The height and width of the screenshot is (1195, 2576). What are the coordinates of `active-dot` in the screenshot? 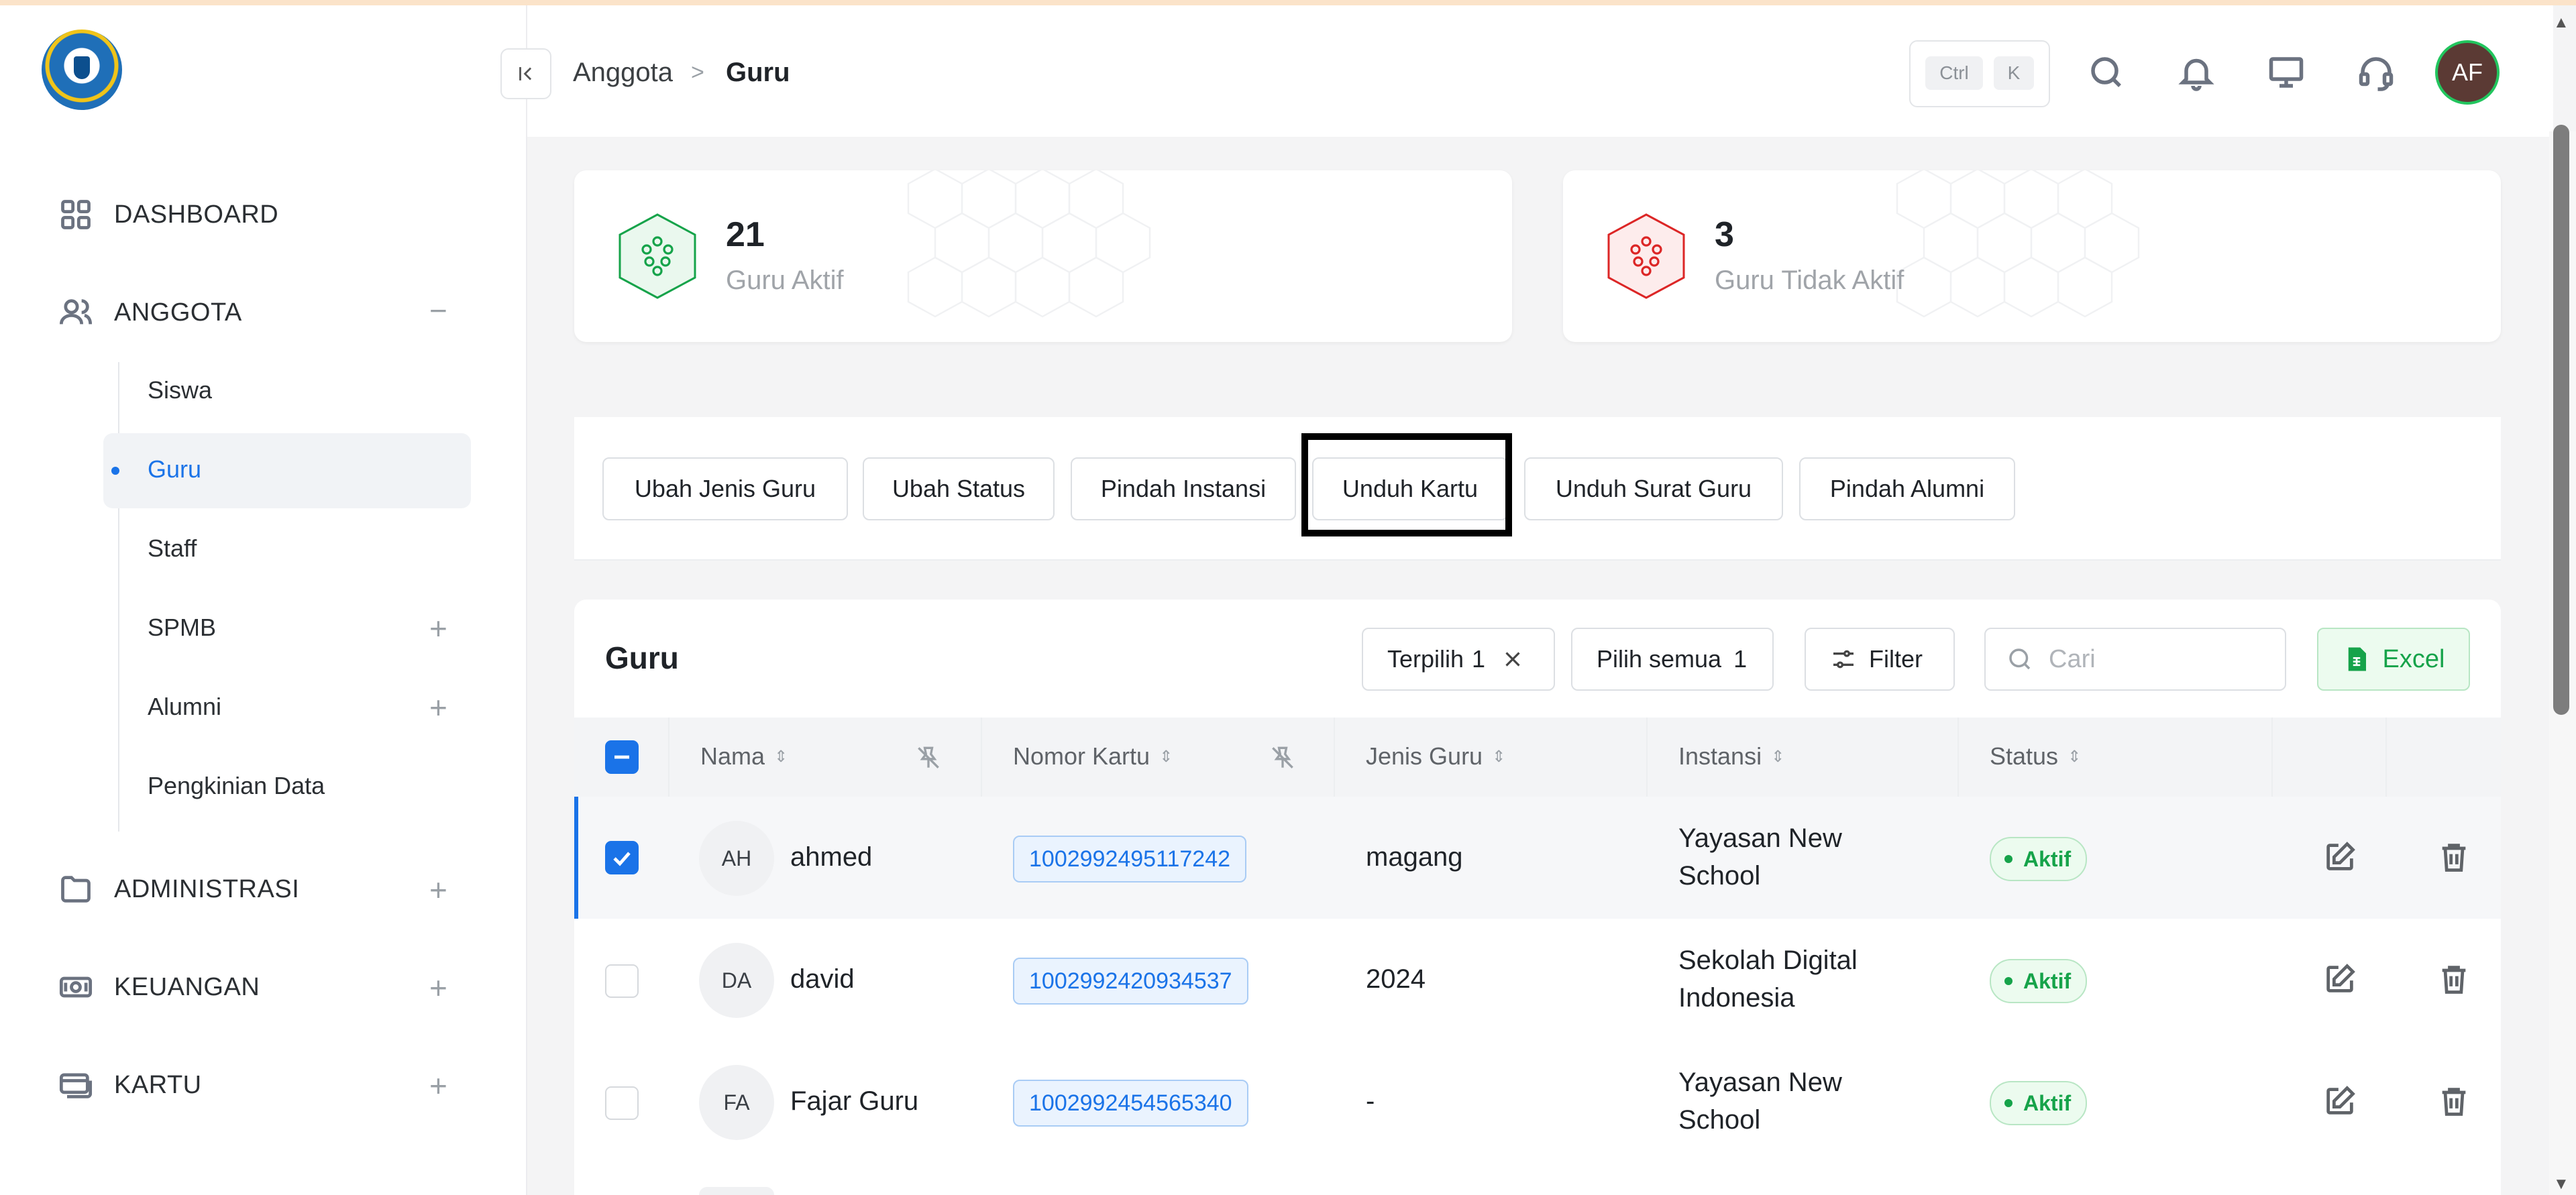 It's located at (115, 471).